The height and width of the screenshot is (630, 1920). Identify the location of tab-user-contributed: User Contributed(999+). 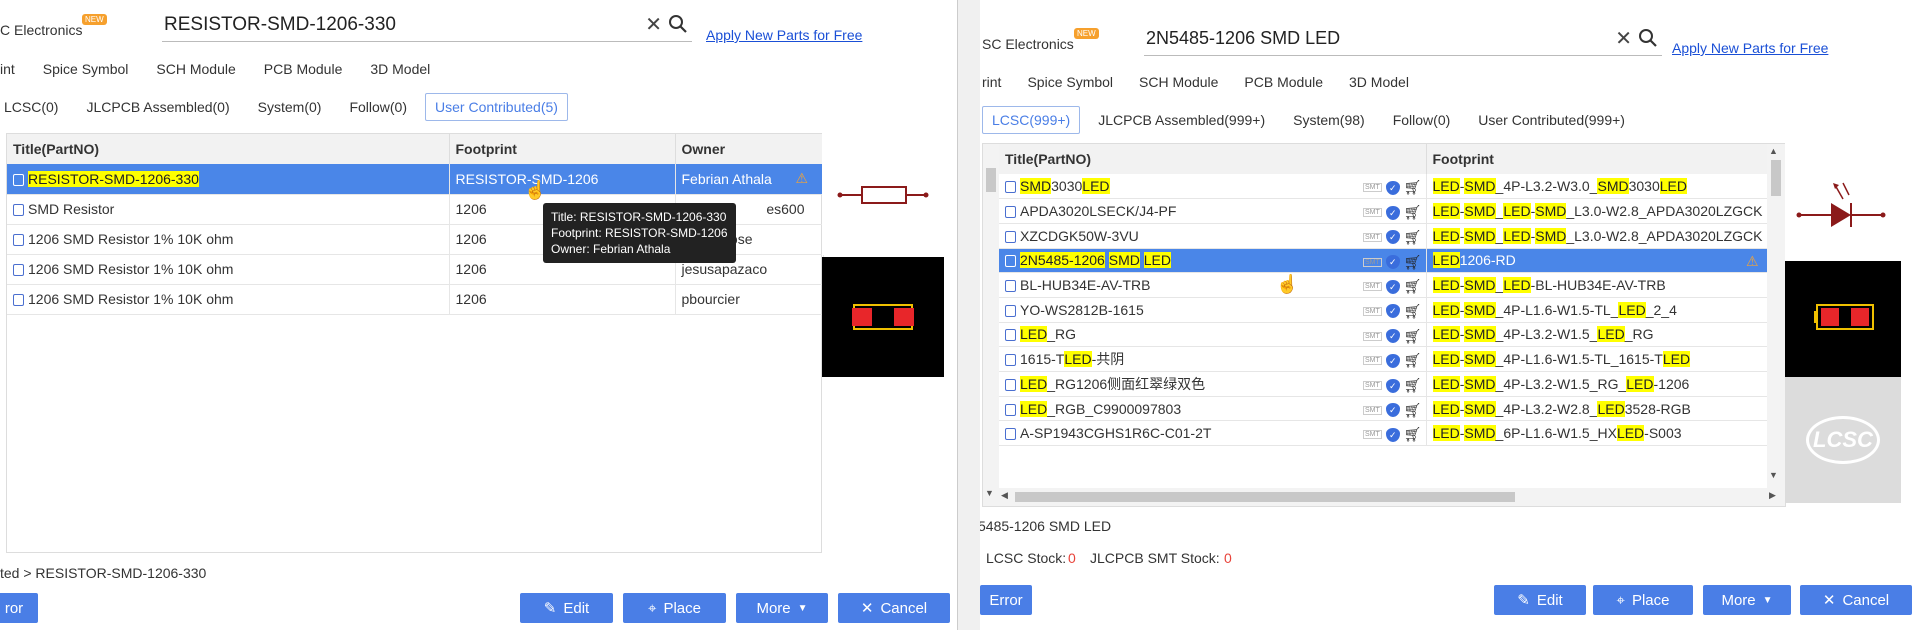
(1551, 120).